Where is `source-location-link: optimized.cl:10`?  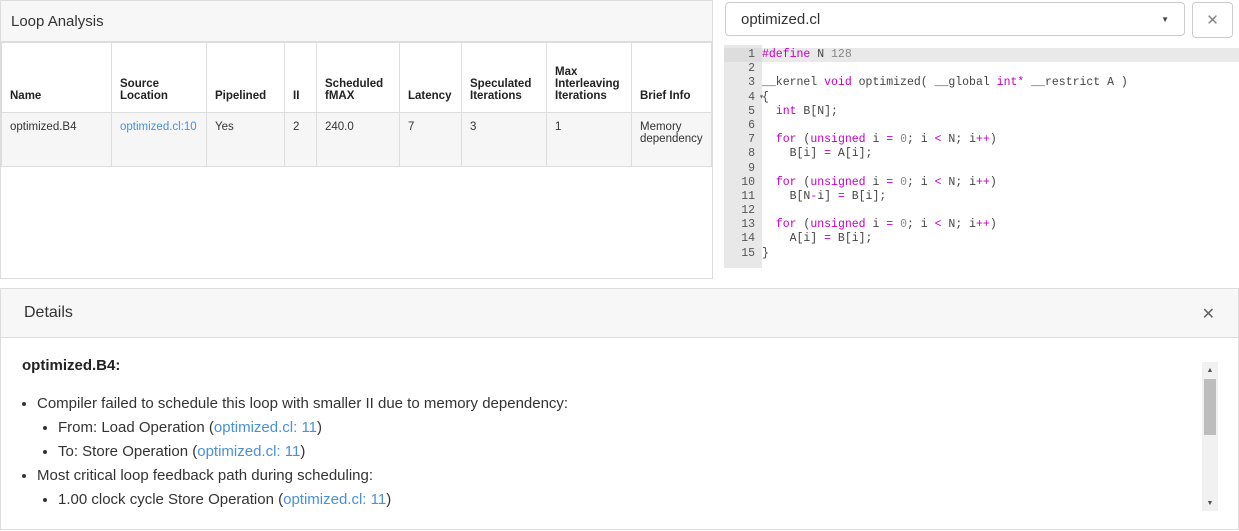 source-location-link: optimized.cl:10 is located at coordinates (158, 127).